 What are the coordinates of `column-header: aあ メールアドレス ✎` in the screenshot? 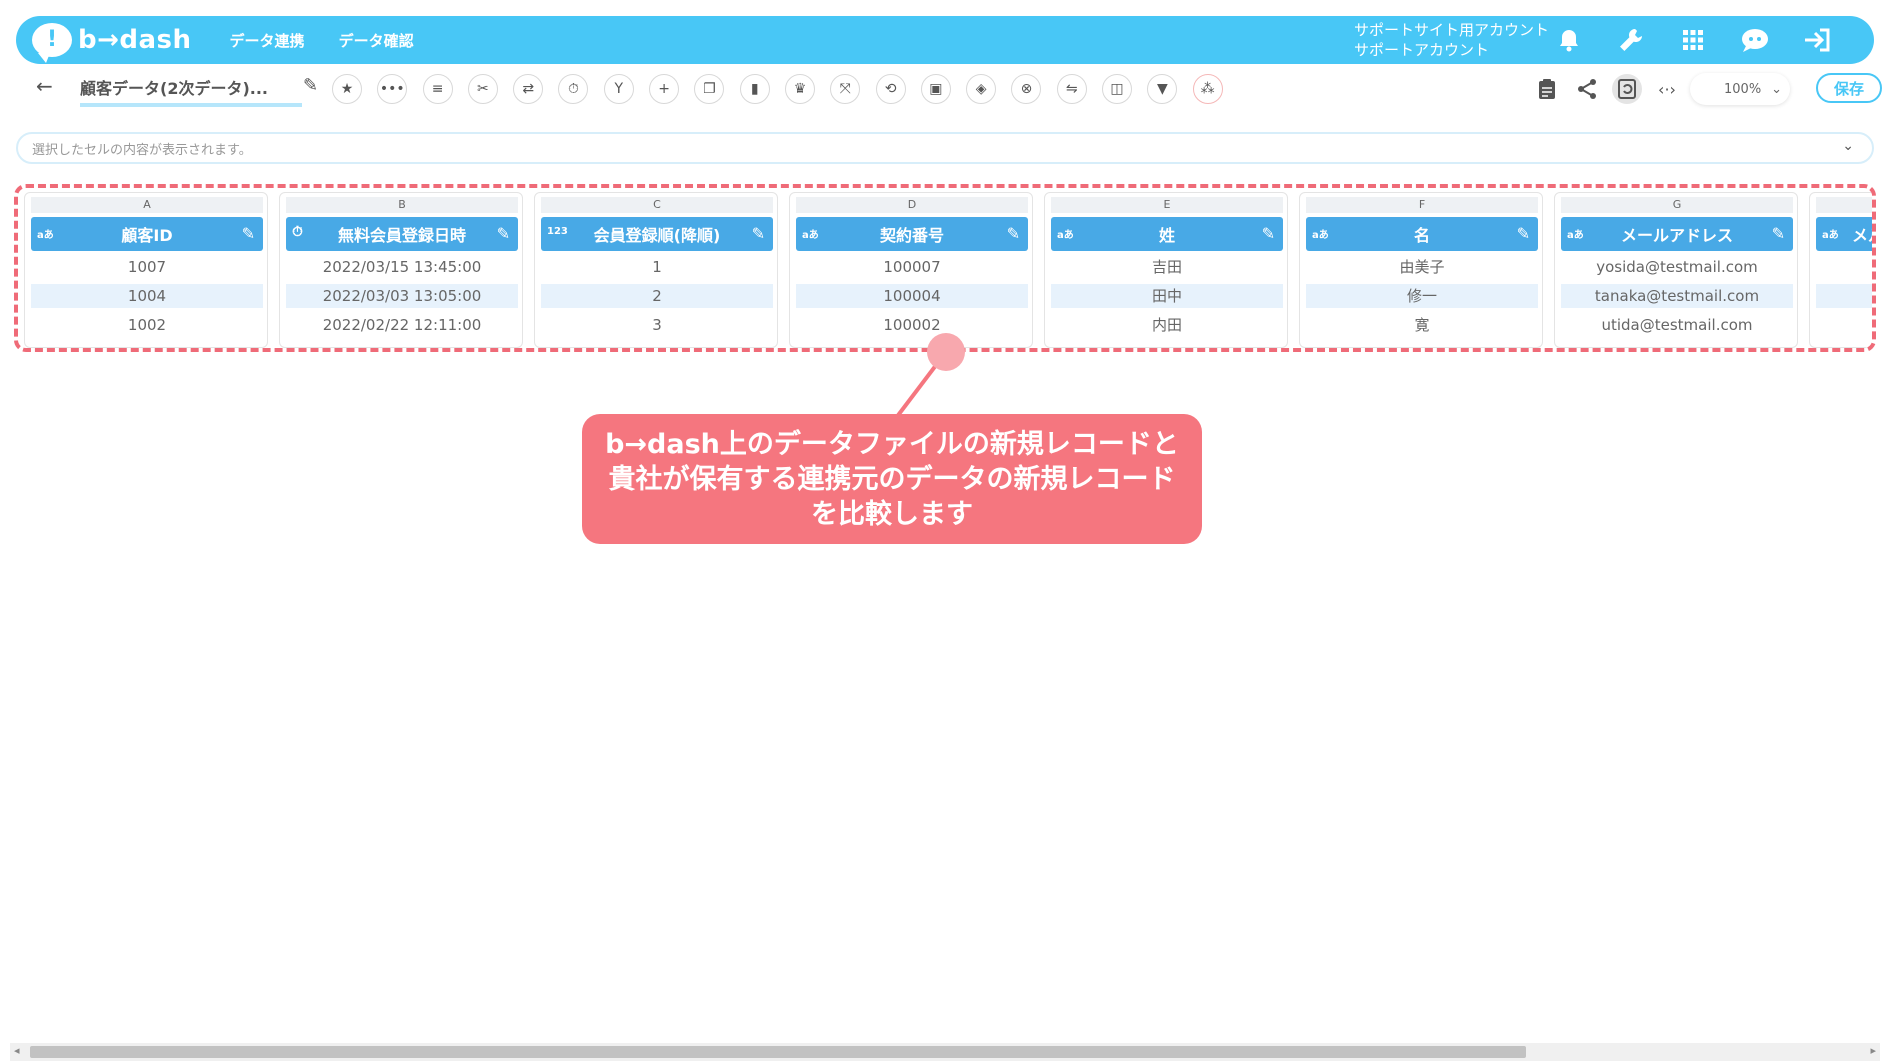 It's located at (1677, 234).